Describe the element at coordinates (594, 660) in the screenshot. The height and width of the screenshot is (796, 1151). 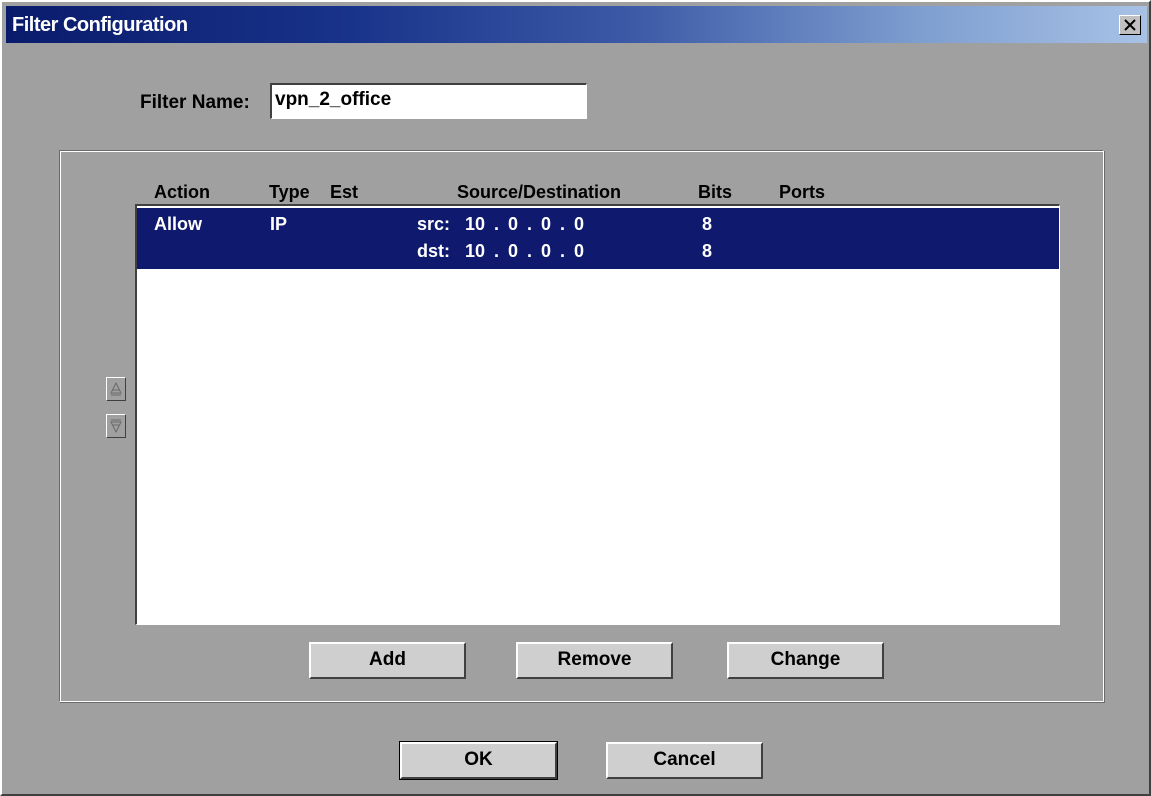
I see `remove-button: Remove` at that location.